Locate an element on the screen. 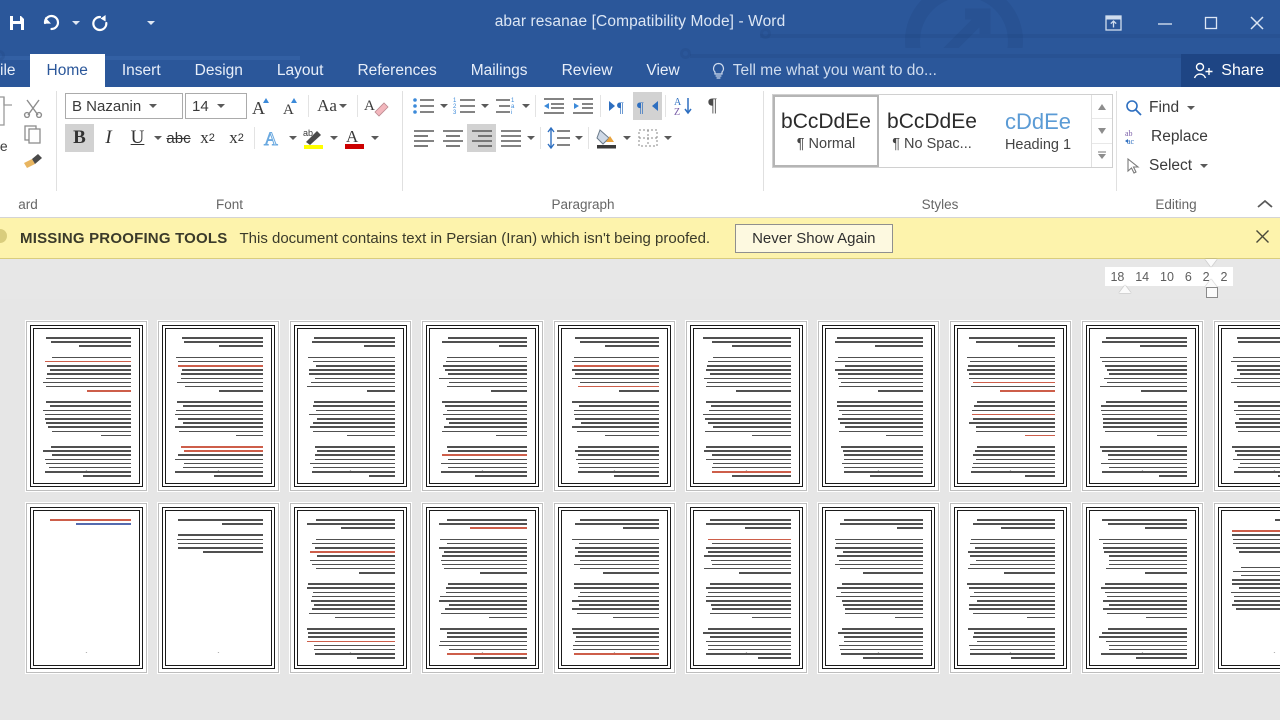 The image size is (1280, 720). right-indent-top-marker is located at coordinates (1211, 263).